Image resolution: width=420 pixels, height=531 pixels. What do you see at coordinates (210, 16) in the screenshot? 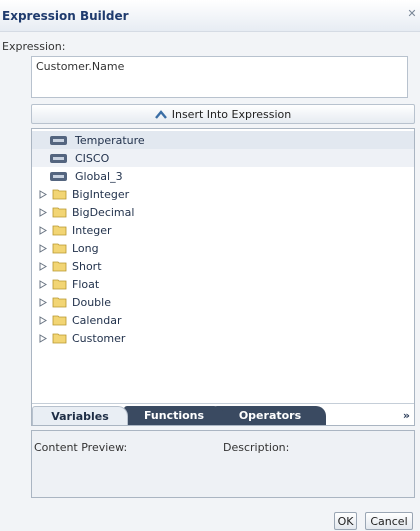
I see `title-bar: Expression Builder ✕` at bounding box center [210, 16].